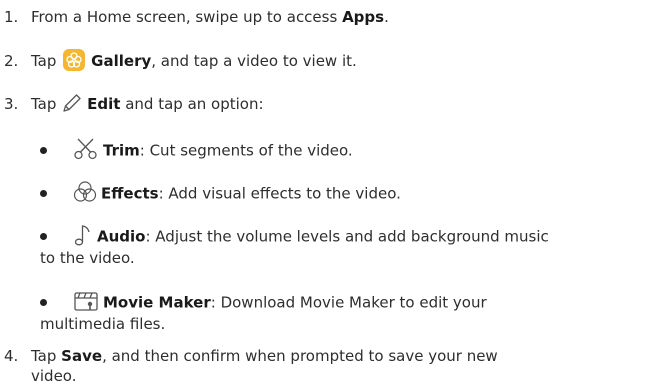  I want to click on effects-text: : Add visual effects to the video., so click(279, 193).